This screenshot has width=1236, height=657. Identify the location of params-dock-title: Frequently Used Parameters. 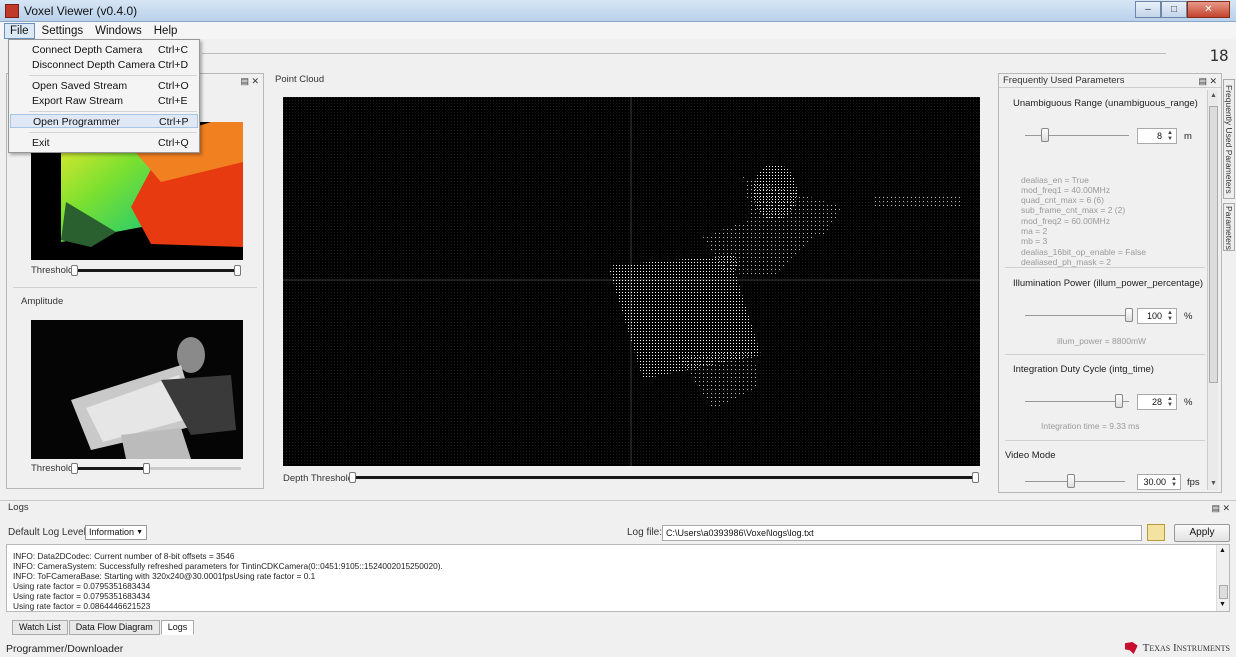
(1110, 81).